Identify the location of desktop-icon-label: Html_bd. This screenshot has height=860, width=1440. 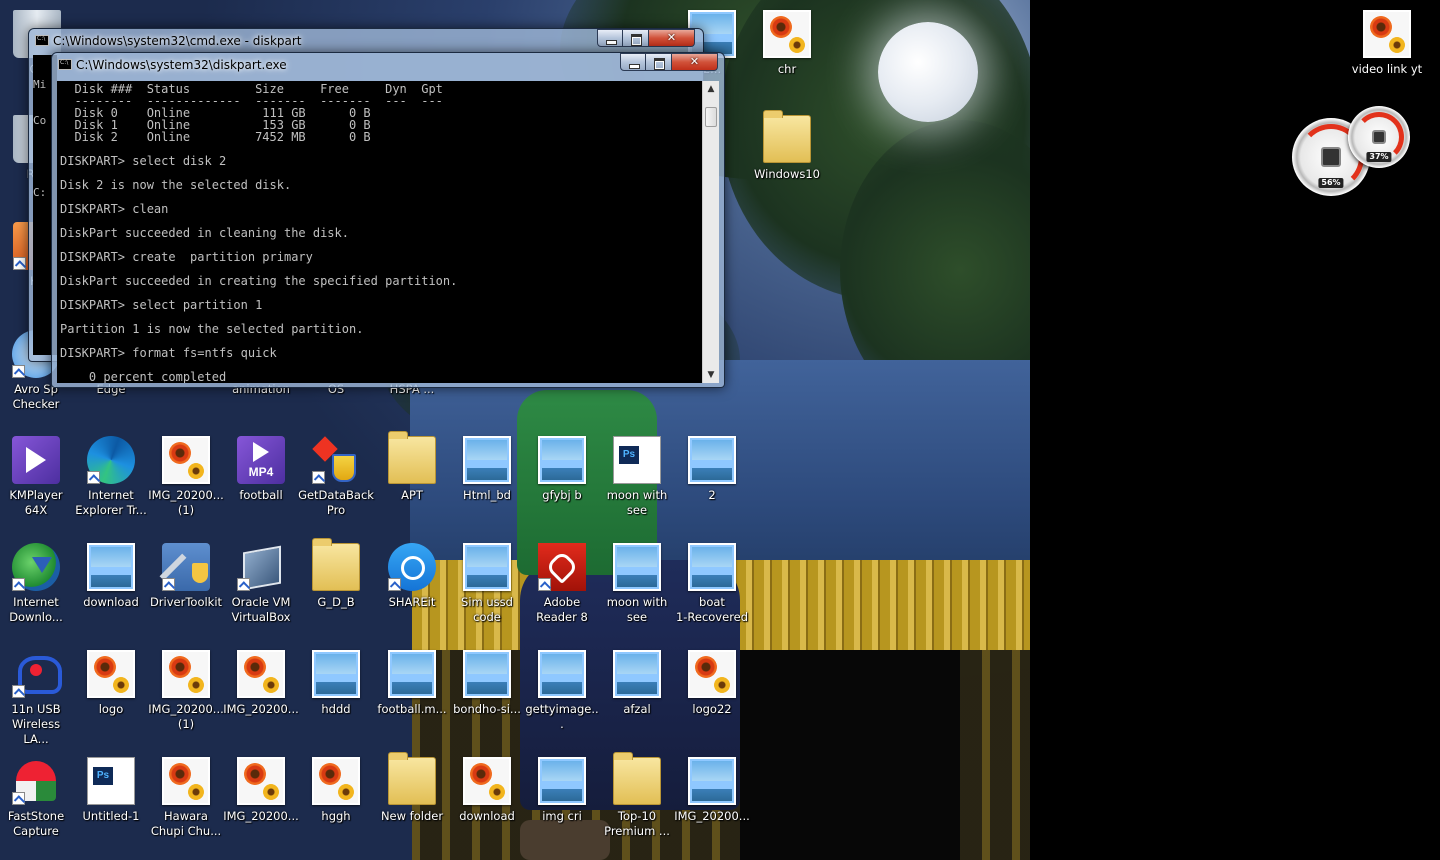
(487, 495).